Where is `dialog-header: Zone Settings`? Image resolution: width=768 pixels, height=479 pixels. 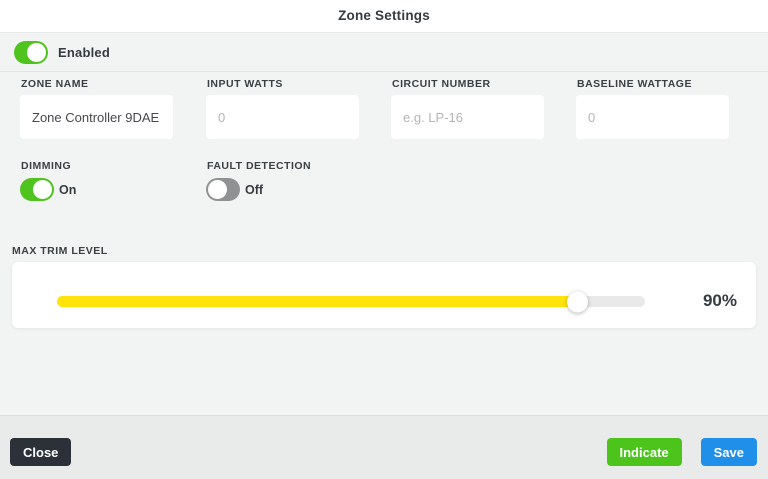
dialog-header: Zone Settings is located at coordinates (384, 16).